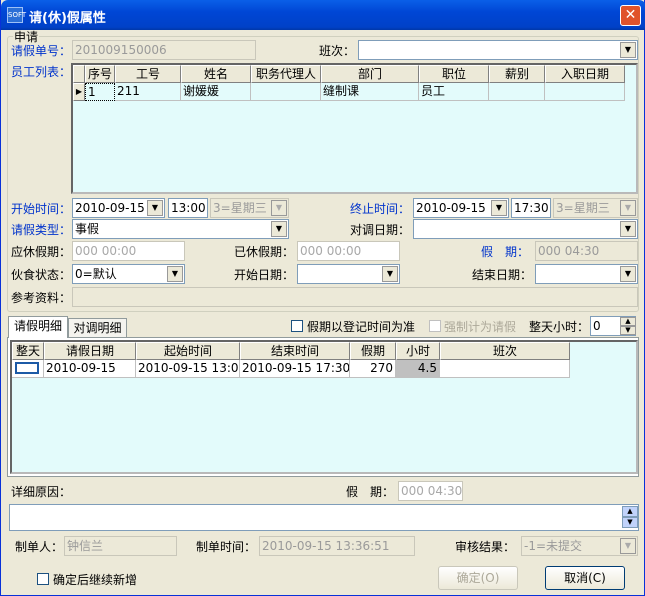 Image resolution: width=645 pixels, height=596 pixels. Describe the element at coordinates (585, 74) in the screenshot. I see `col-header: 入职日期` at that location.